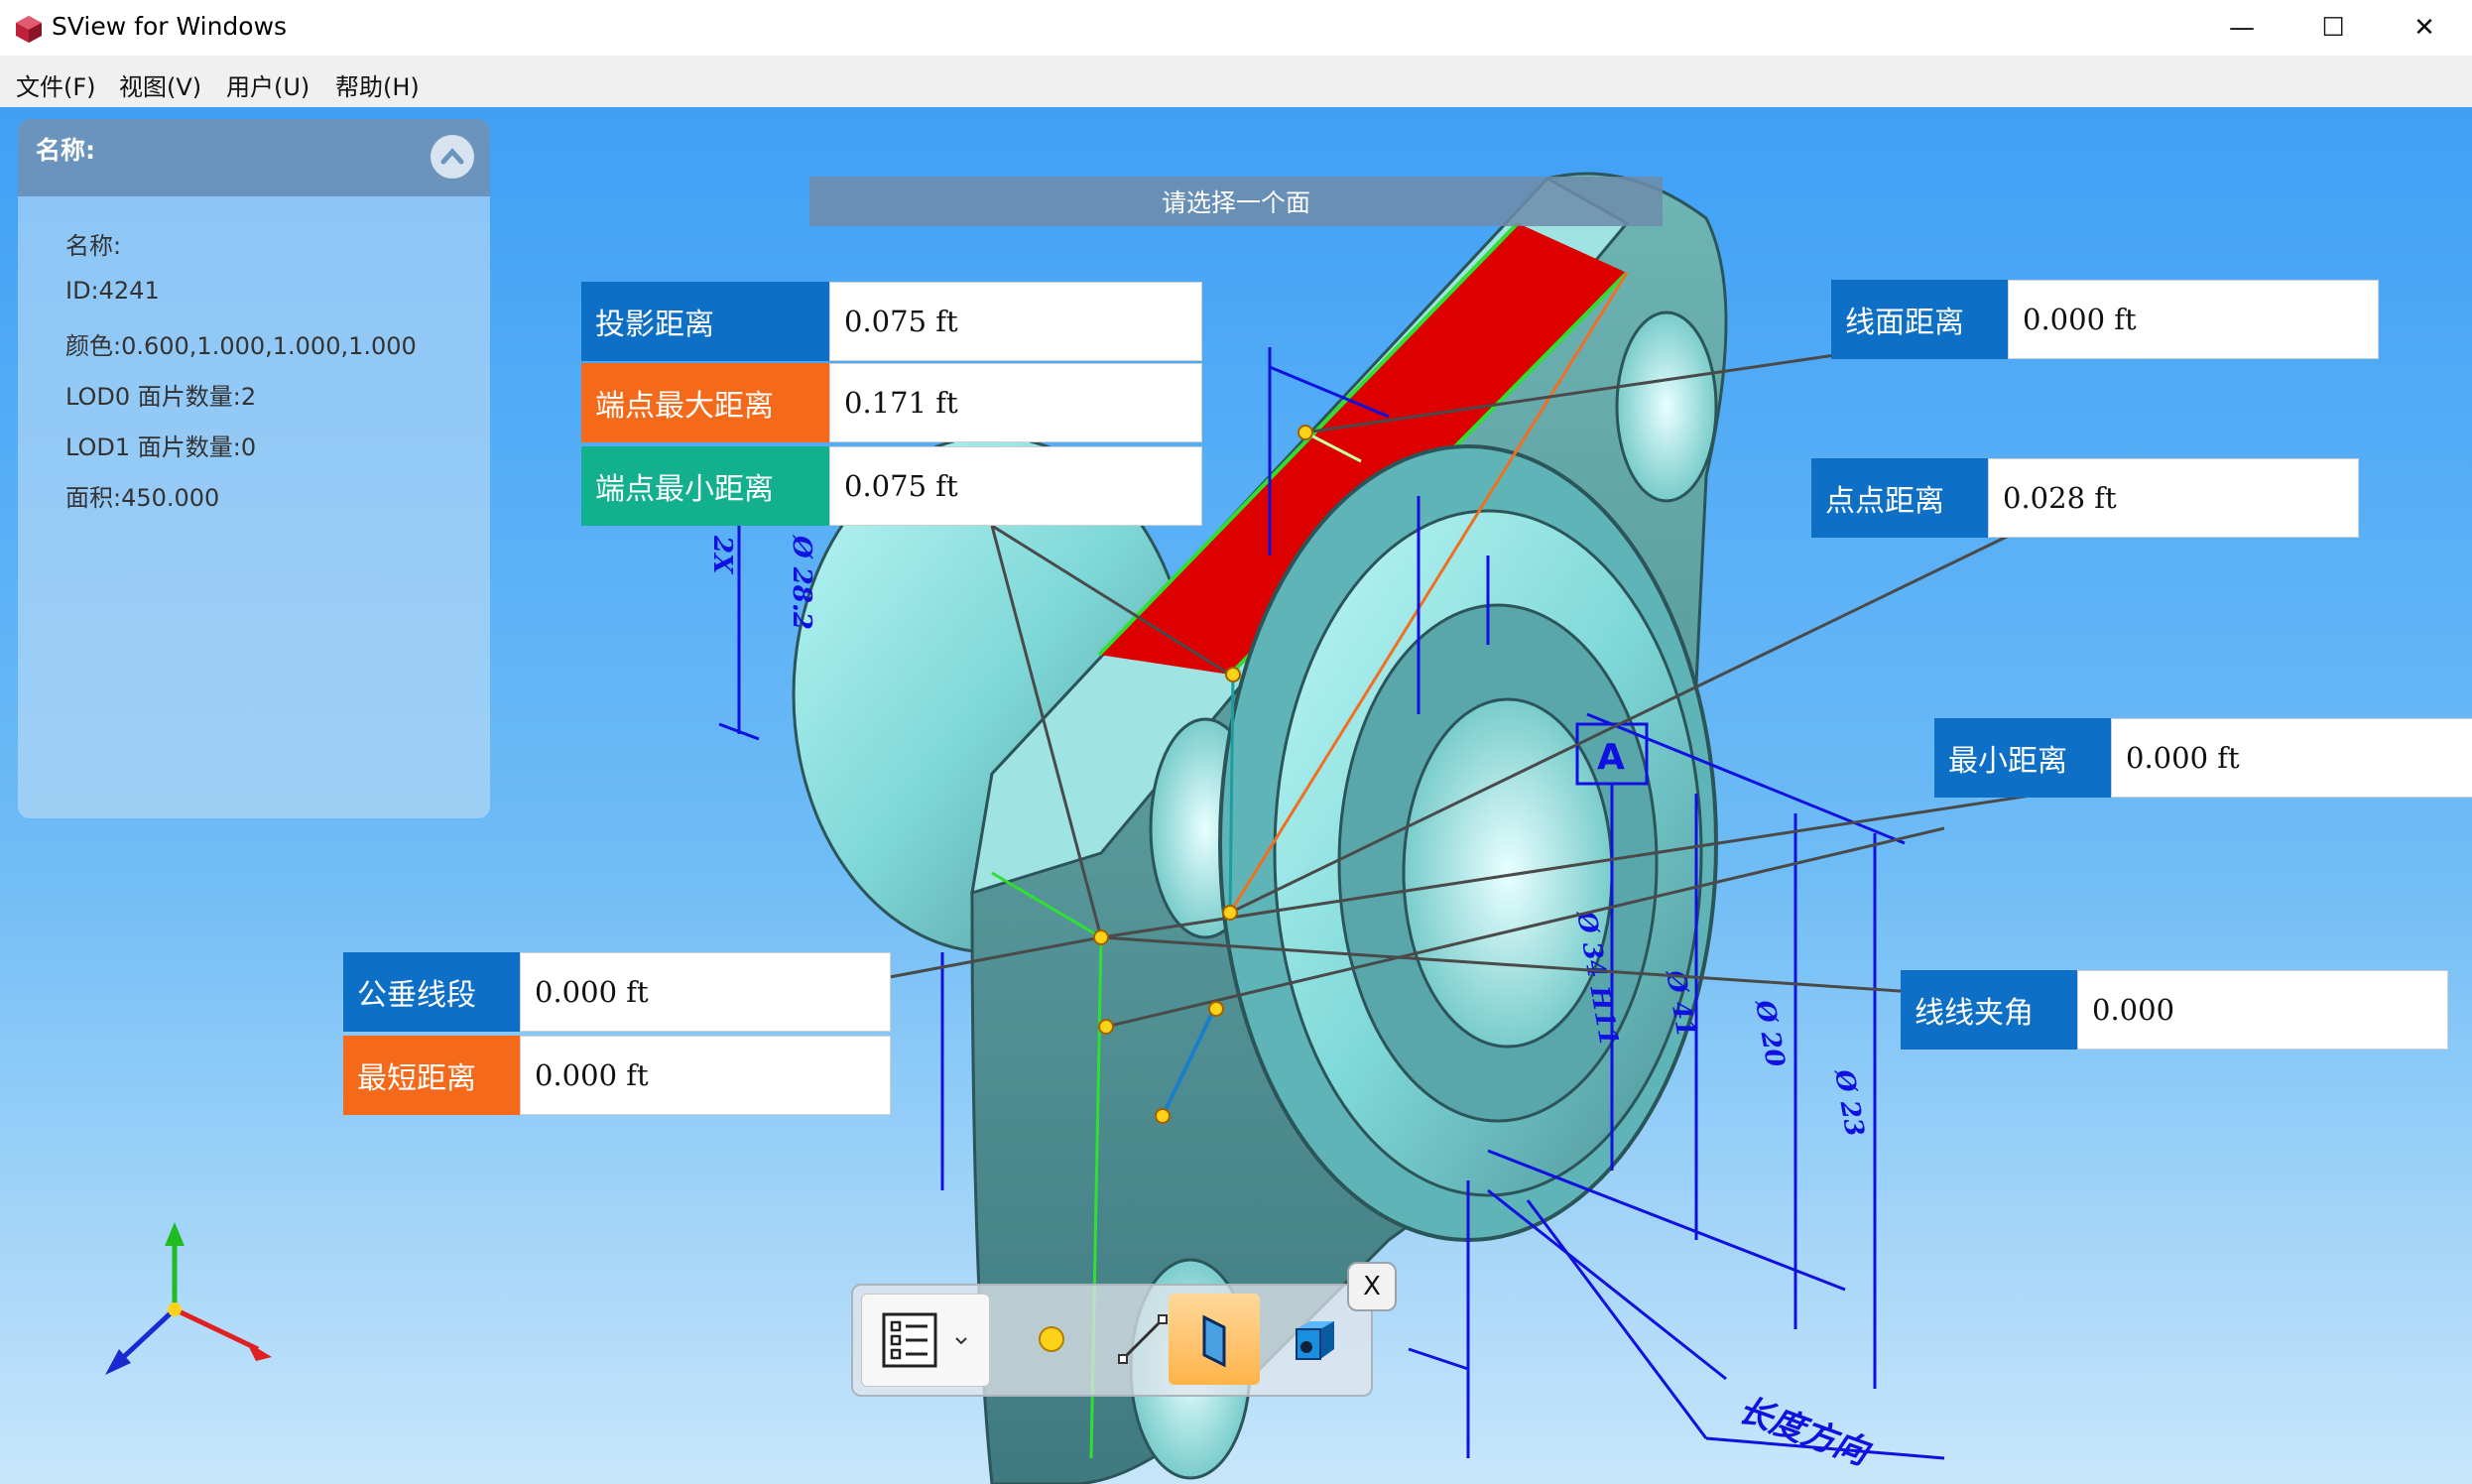 This screenshot has width=2472, height=1484. Describe the element at coordinates (93, 246) in the screenshot. I see `info-name: 名称:` at that location.